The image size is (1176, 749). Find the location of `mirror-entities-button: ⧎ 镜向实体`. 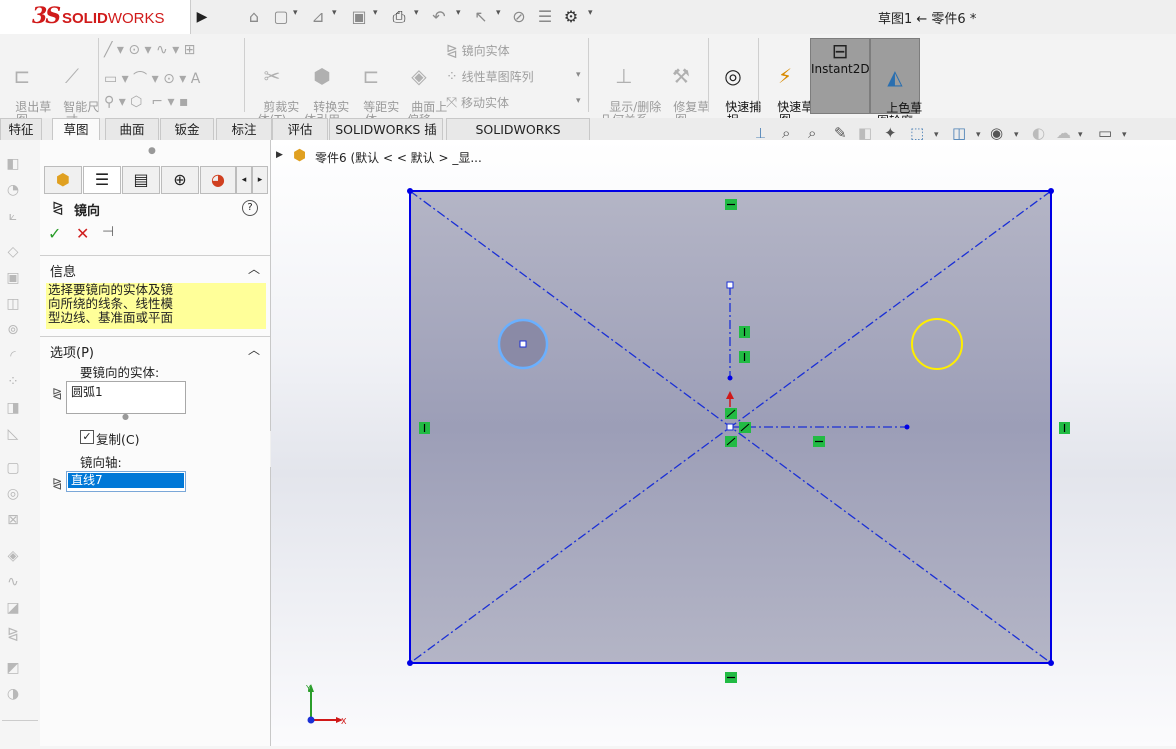

mirror-entities-button: ⧎ 镜向实体 is located at coordinates (478, 50).